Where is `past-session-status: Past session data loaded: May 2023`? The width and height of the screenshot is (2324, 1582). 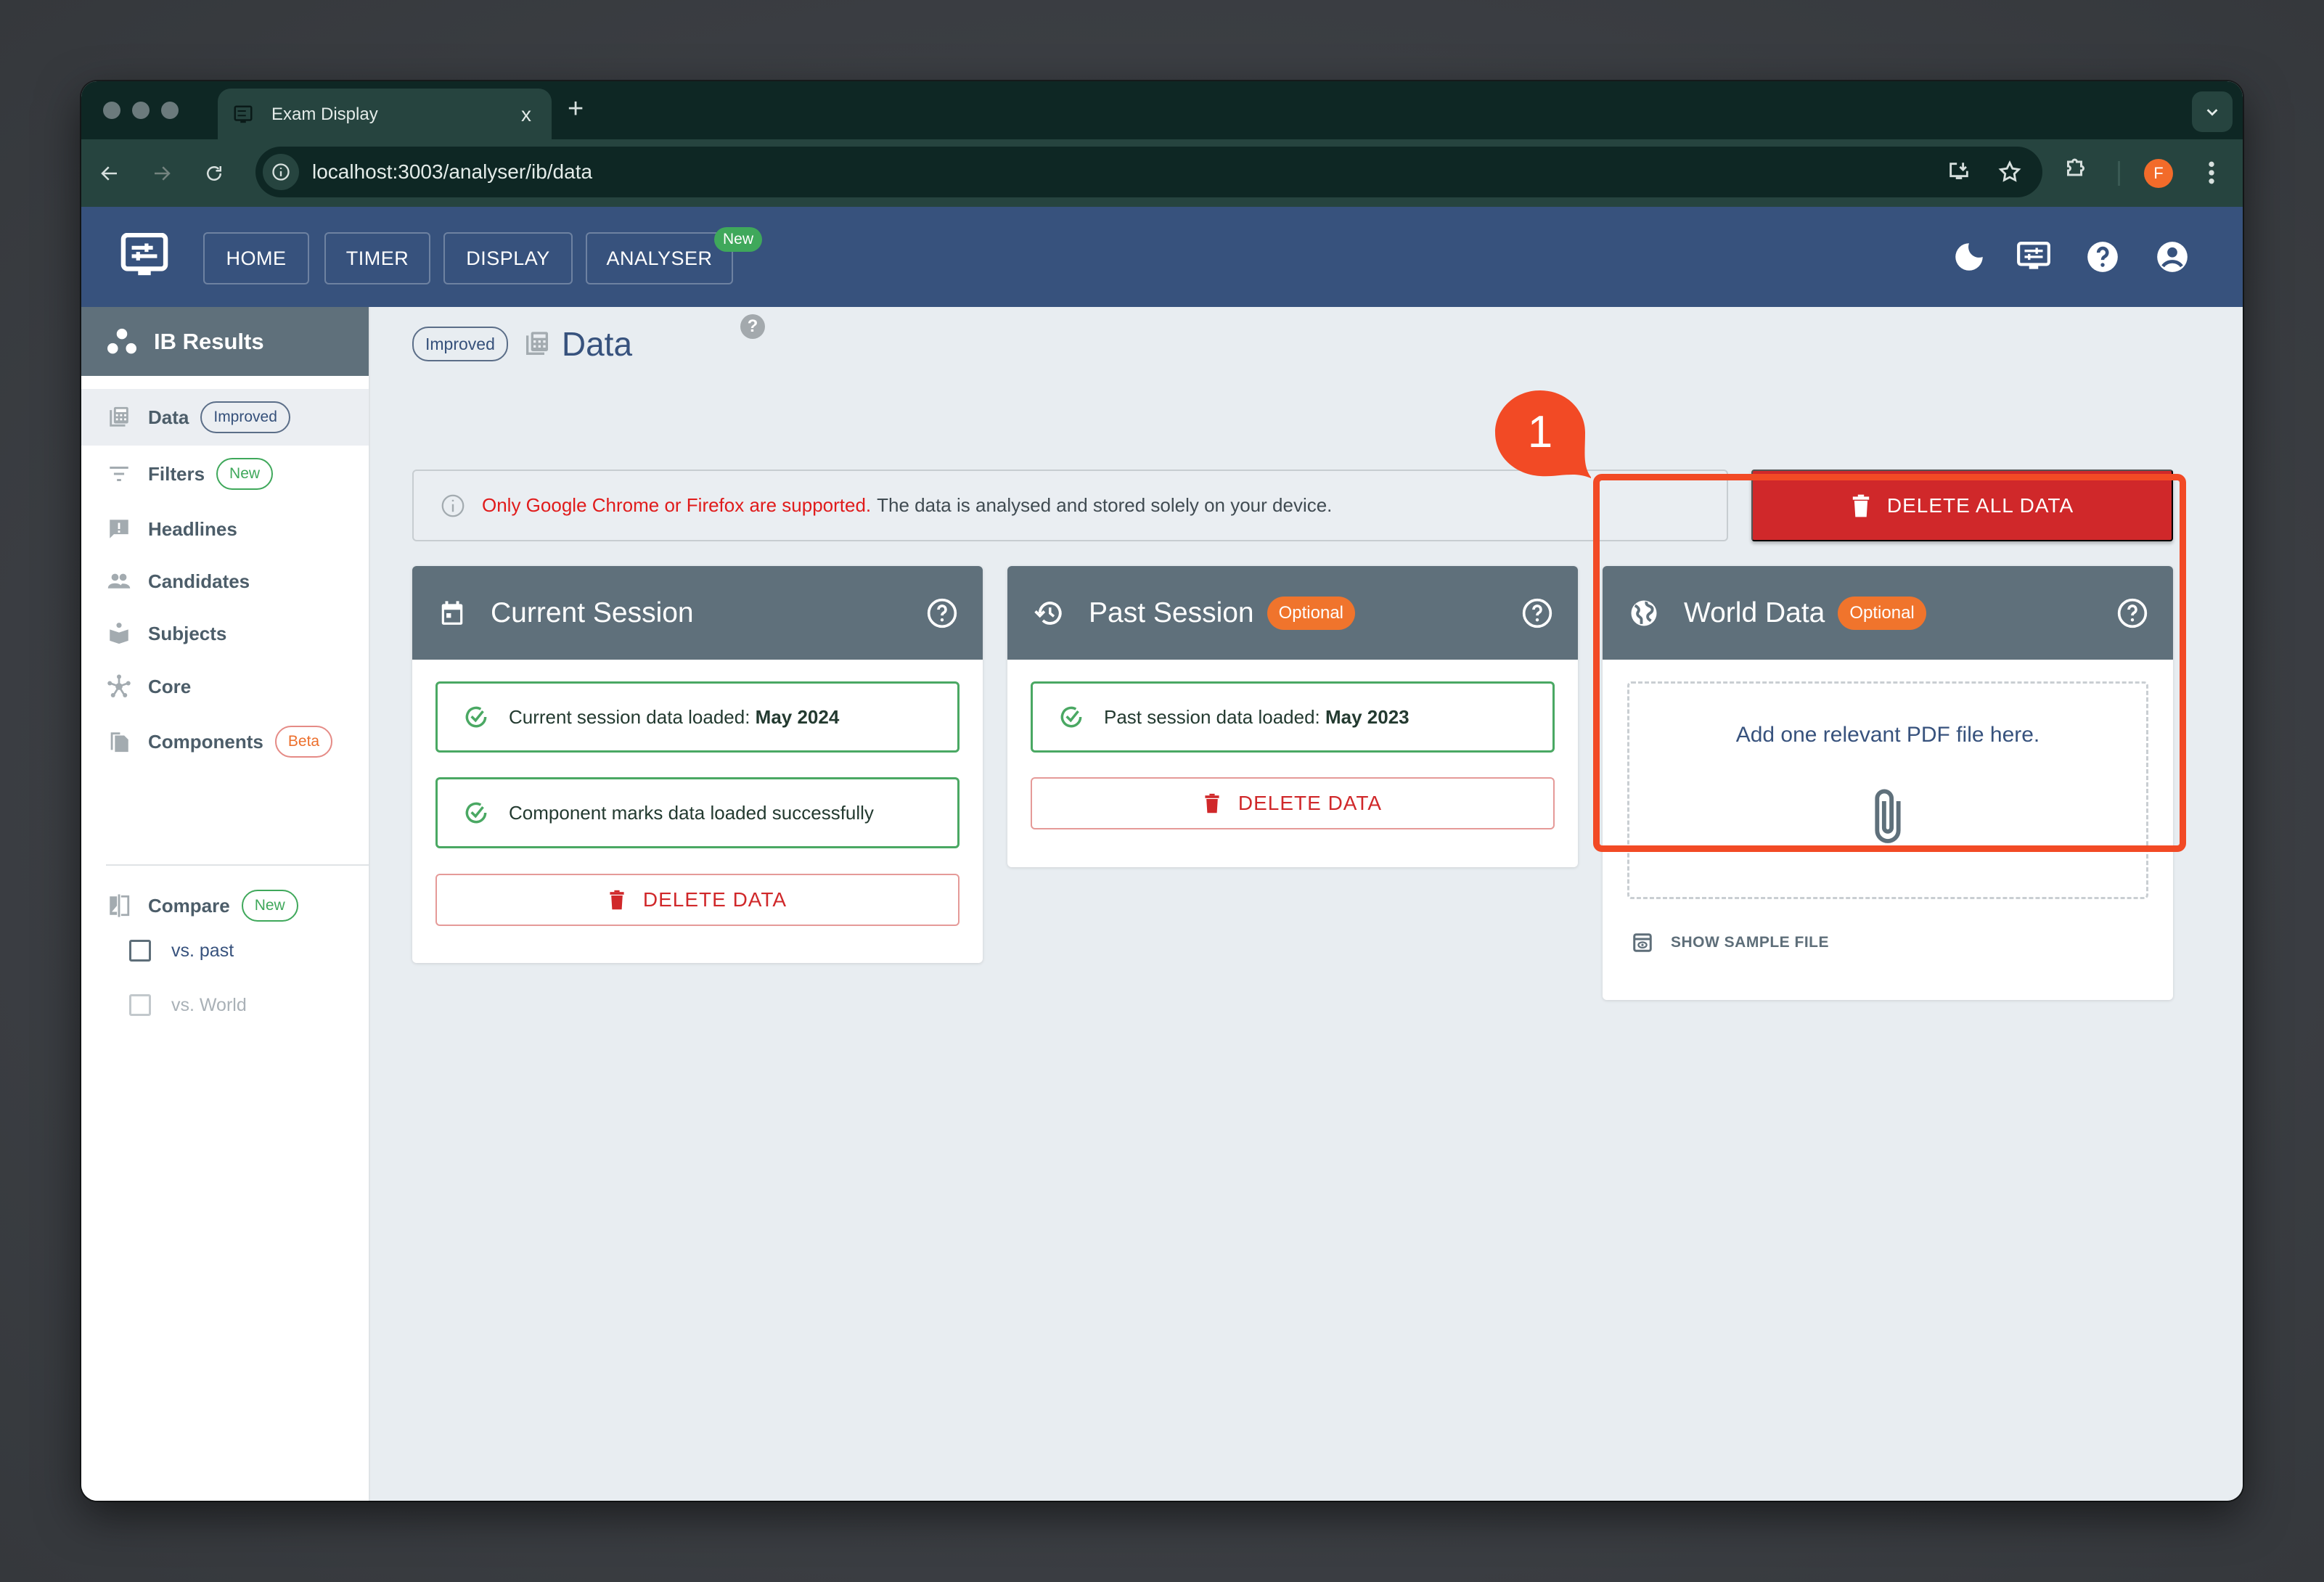
past-session-status: Past session data loaded: May 2023 is located at coordinates (1293, 717).